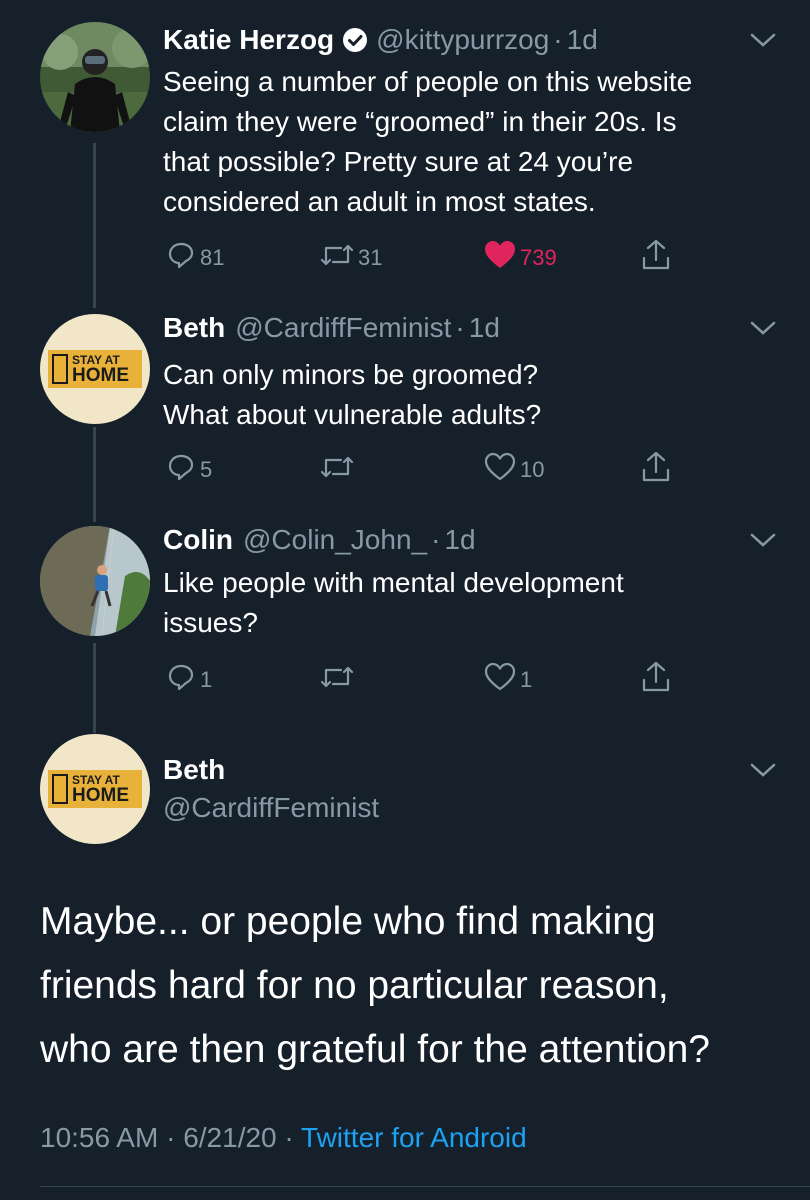 The image size is (810, 1200). Describe the element at coordinates (352, 414) in the screenshot. I see `tweet-line: What about vulnerable adults?` at that location.